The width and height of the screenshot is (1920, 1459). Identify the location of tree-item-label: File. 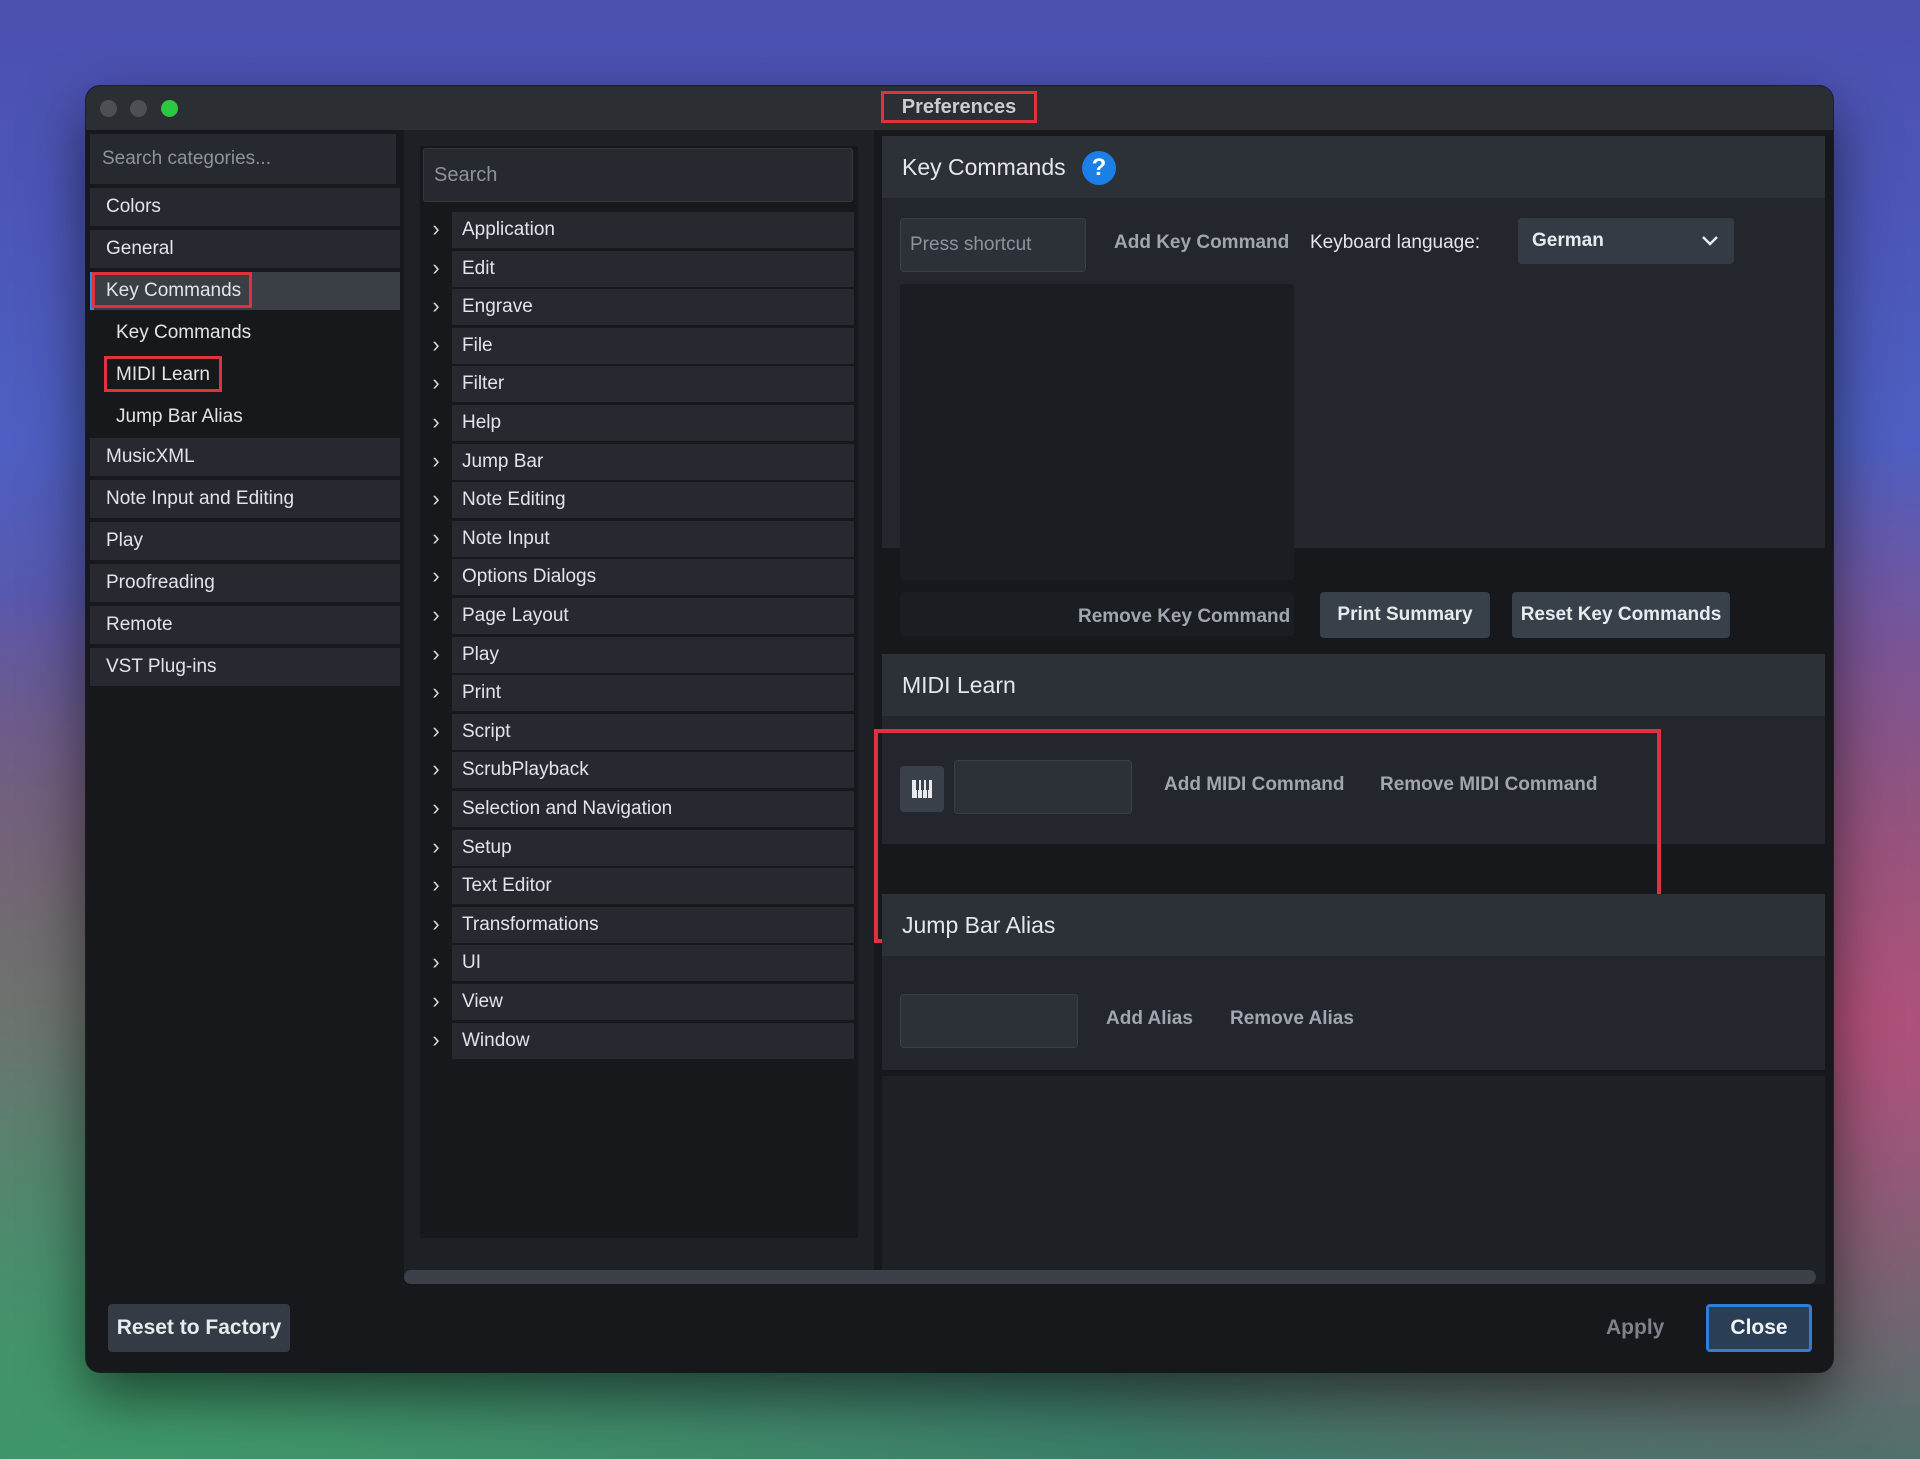
(653, 345).